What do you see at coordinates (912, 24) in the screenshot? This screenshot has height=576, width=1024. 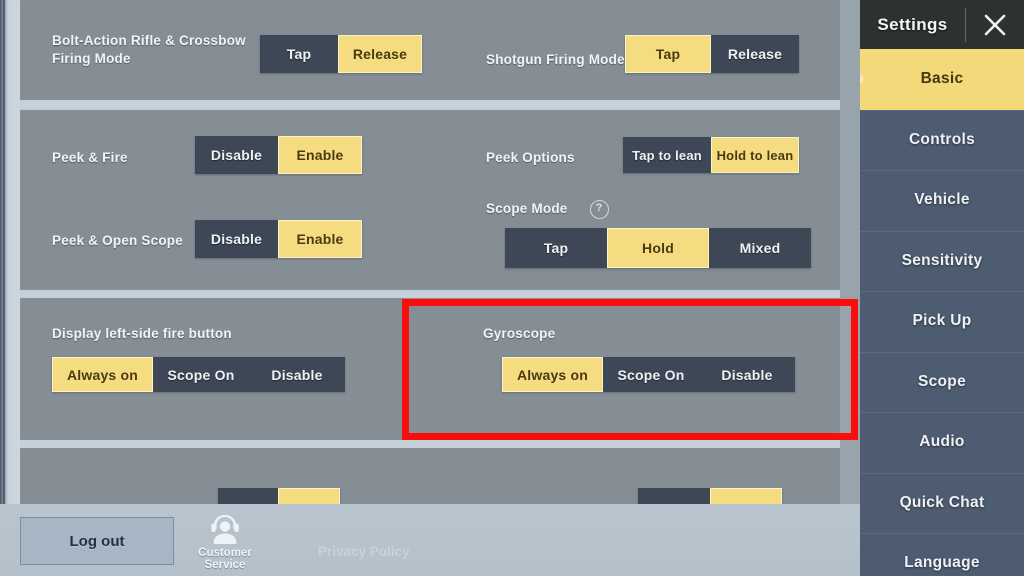 I see `page-title: Settings` at bounding box center [912, 24].